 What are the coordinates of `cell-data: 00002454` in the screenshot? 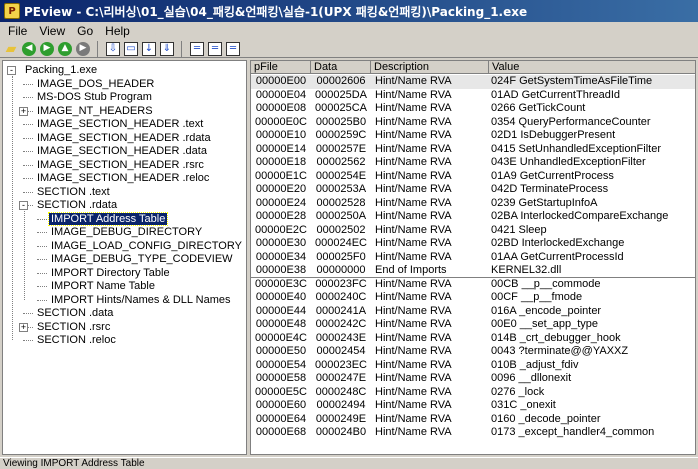 It's located at (341, 351).